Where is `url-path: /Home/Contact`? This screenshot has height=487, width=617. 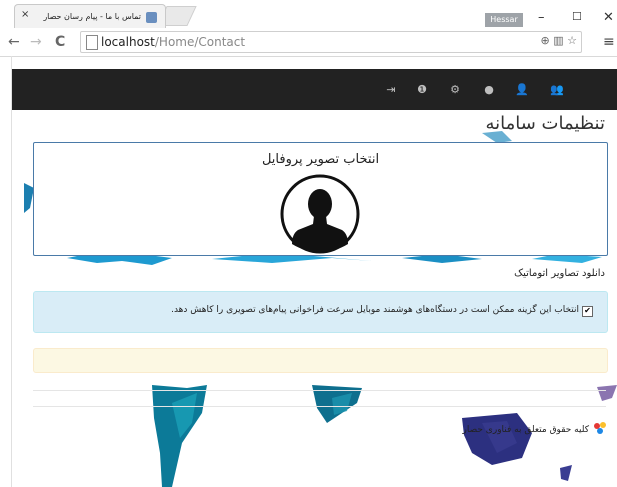
url-path: /Home/Contact is located at coordinates (200, 42).